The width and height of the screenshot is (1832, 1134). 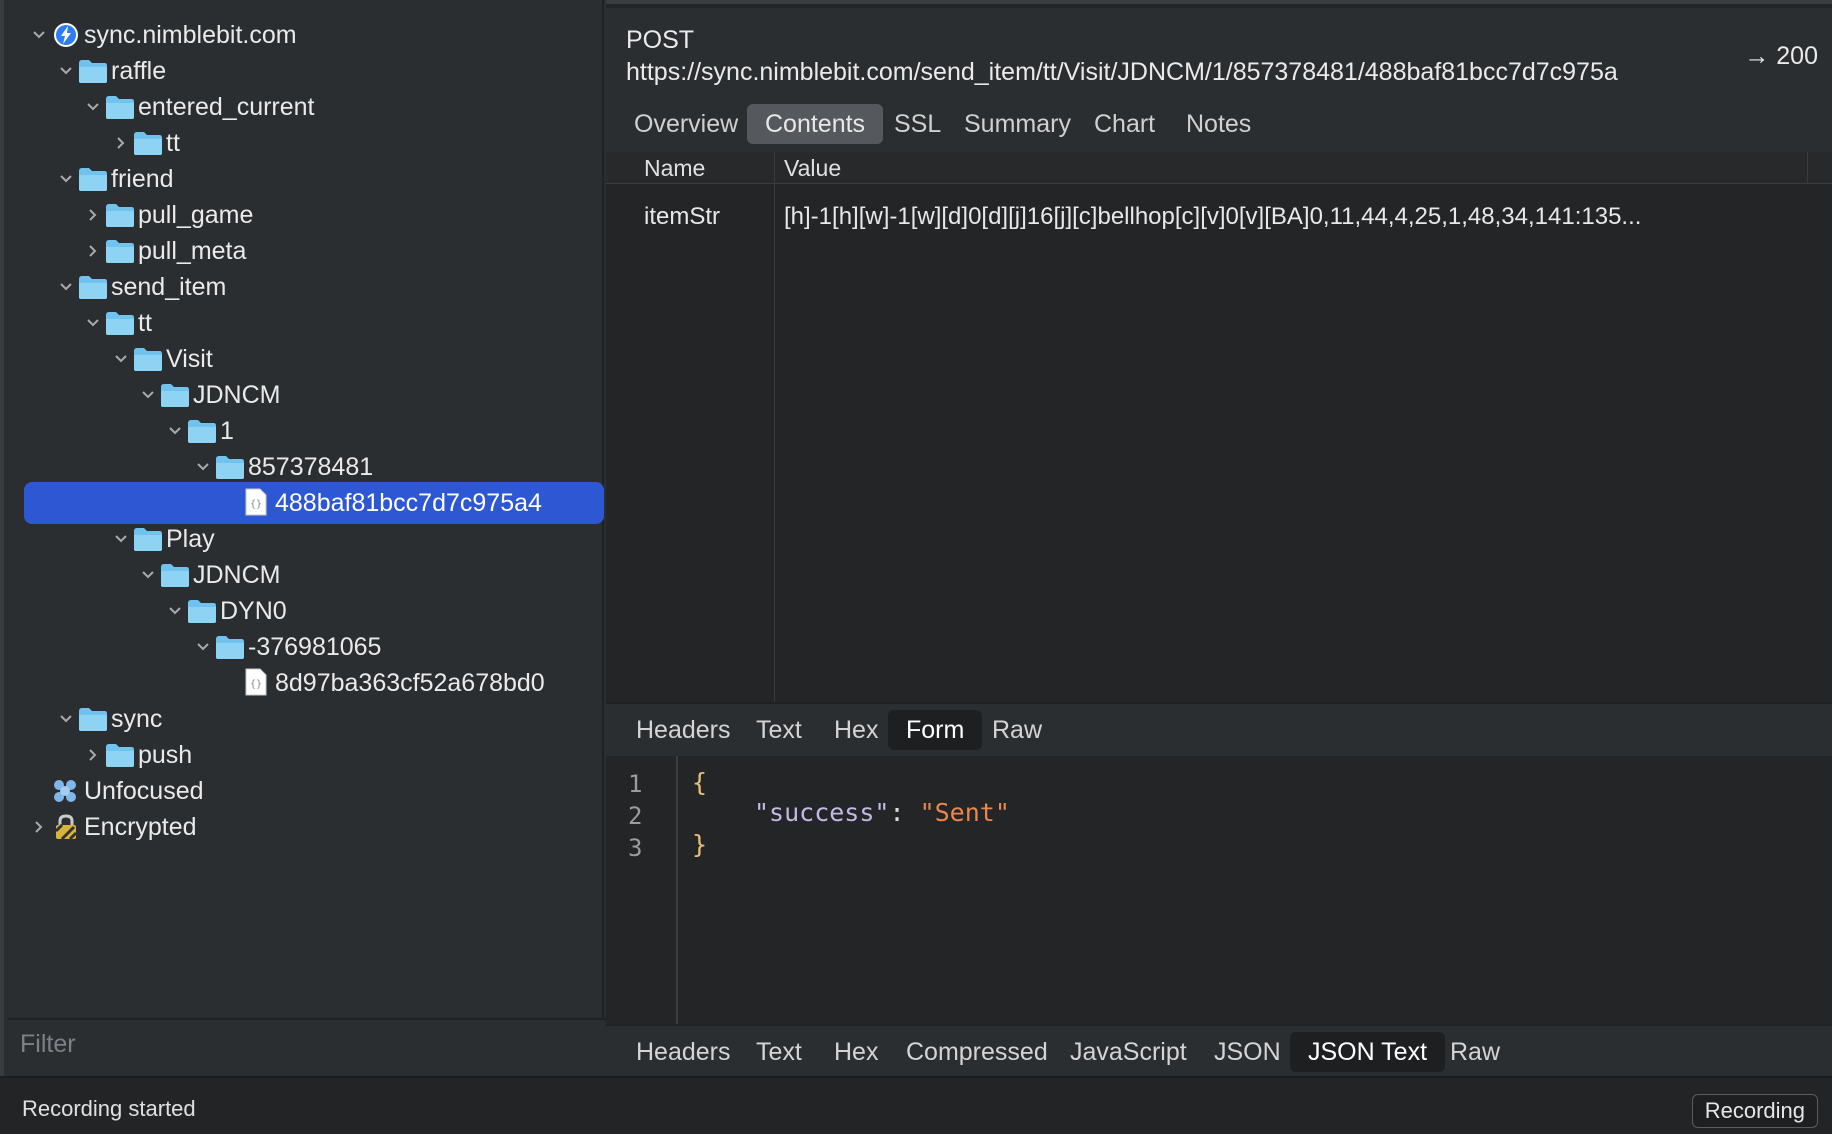 What do you see at coordinates (686, 124) in the screenshot?
I see `tab-overview: Overview` at bounding box center [686, 124].